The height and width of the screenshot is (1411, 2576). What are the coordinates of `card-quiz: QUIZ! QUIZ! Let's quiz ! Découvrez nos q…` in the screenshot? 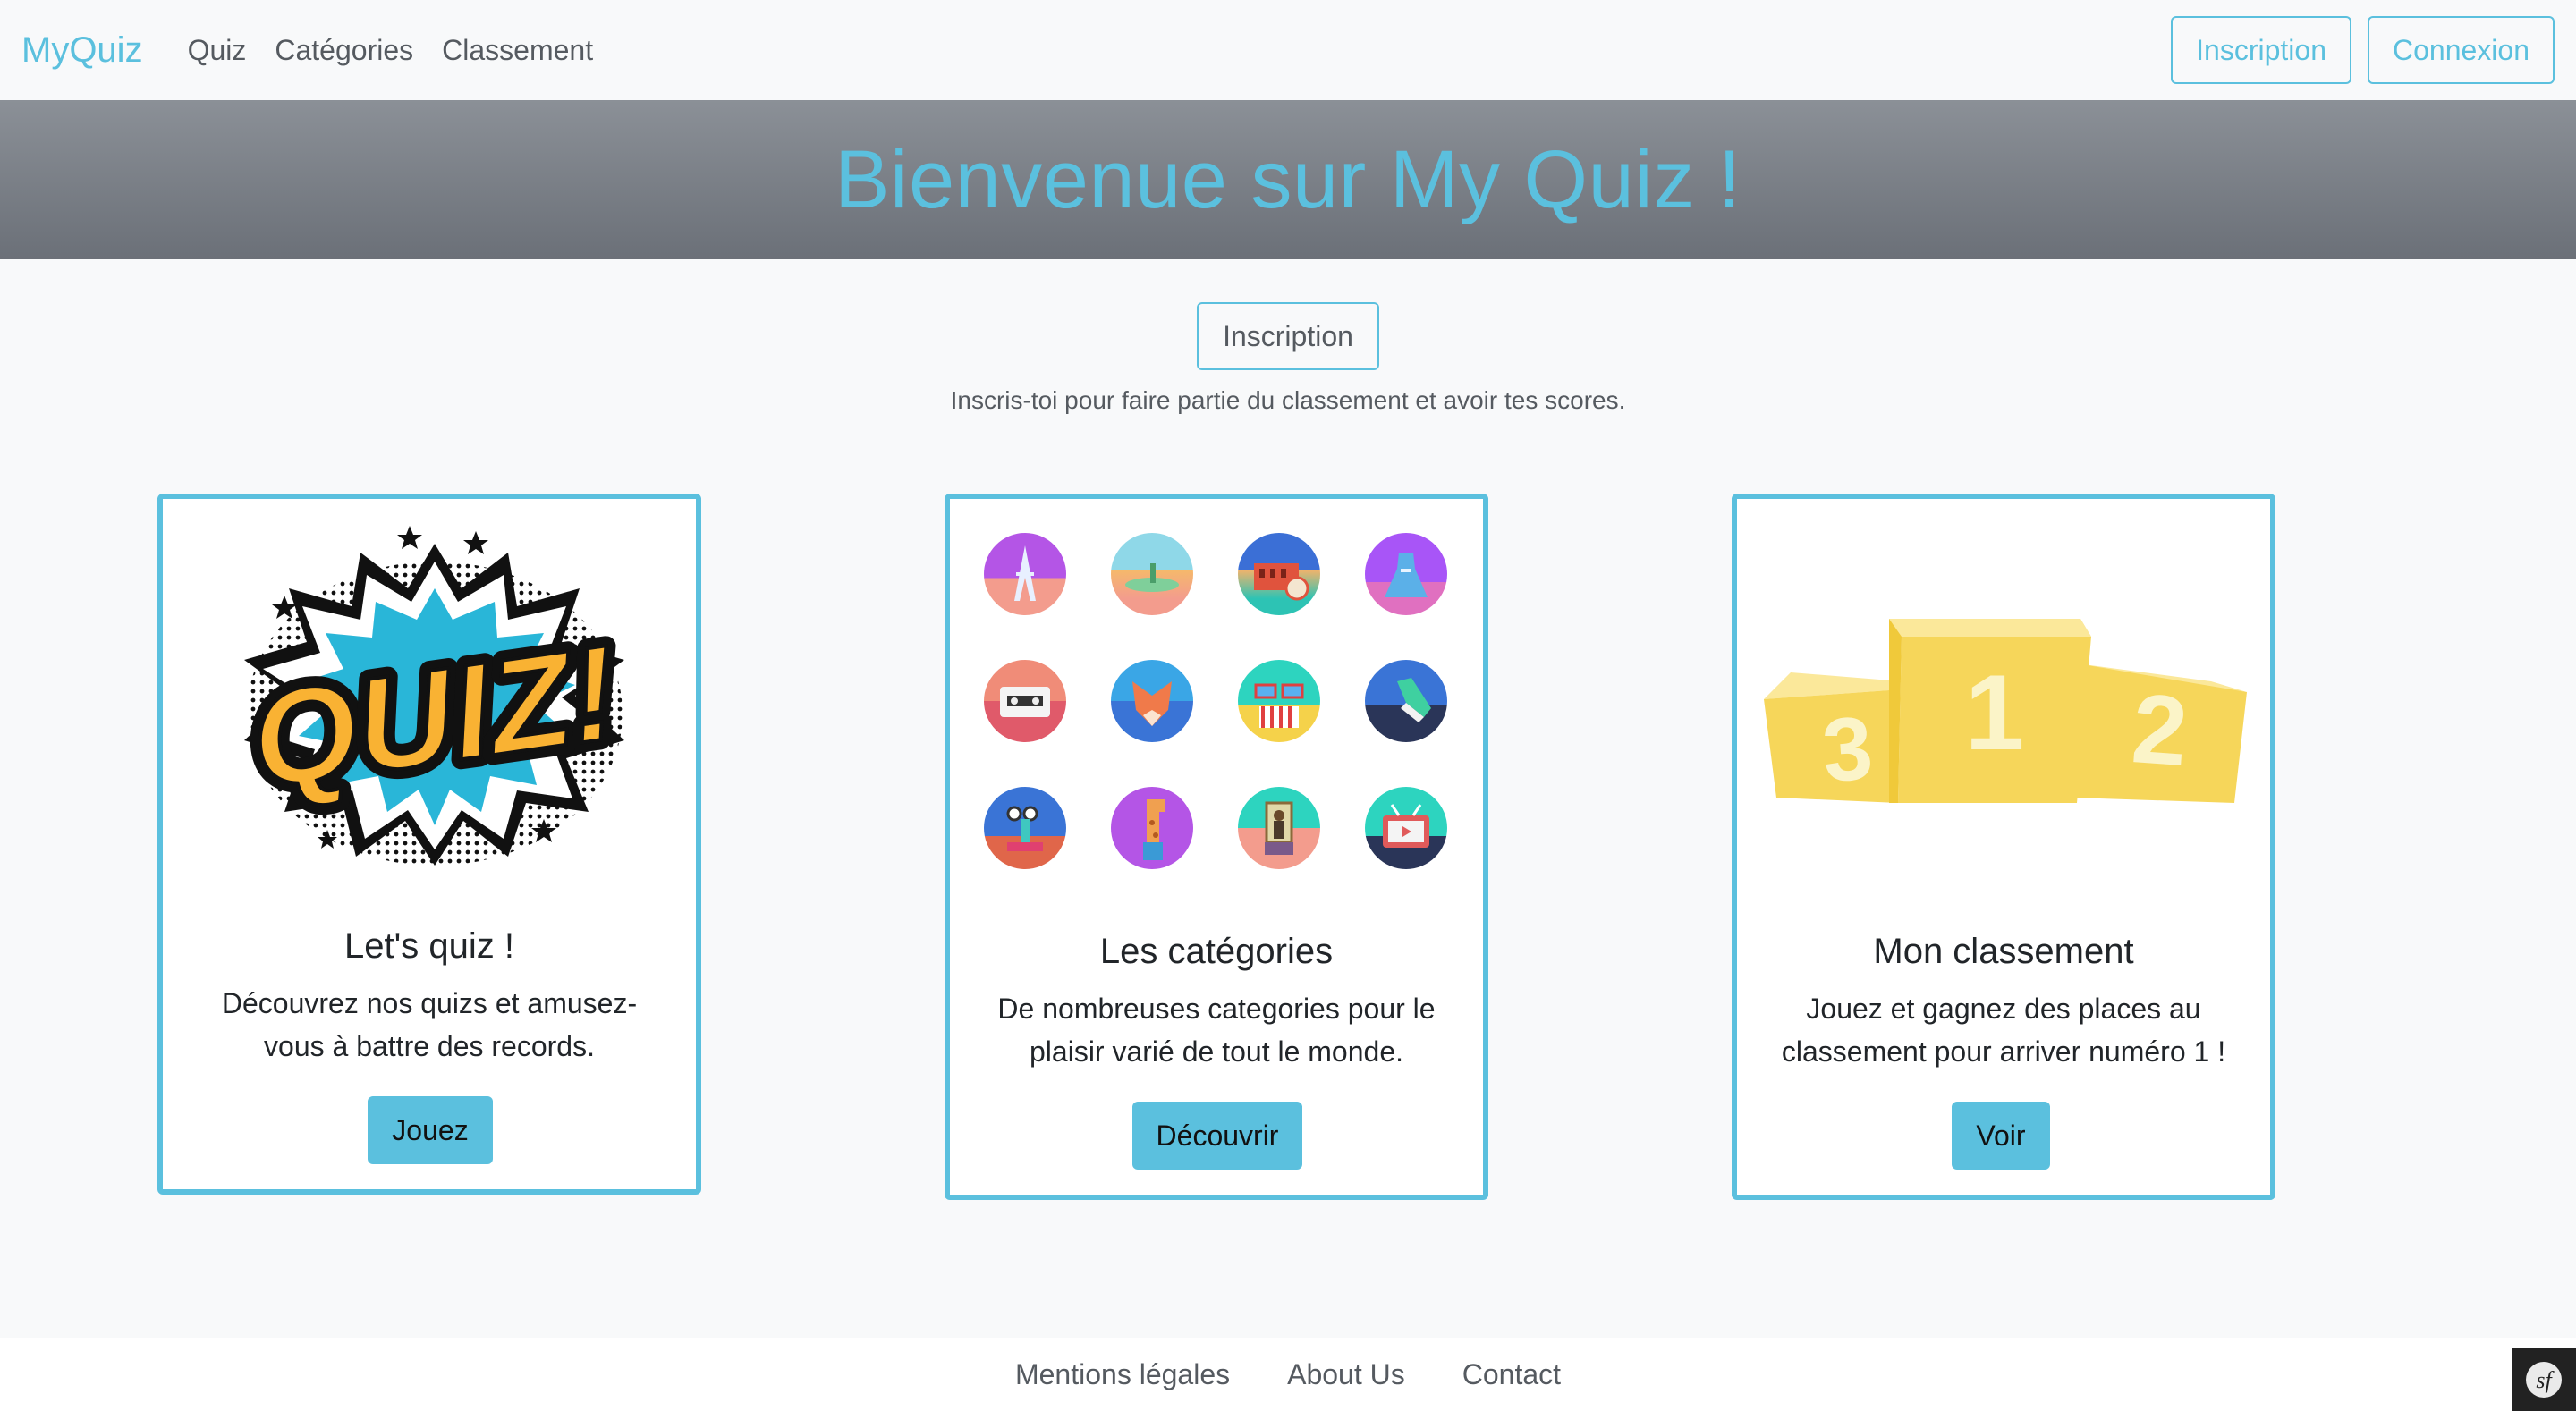 It's located at (429, 845).